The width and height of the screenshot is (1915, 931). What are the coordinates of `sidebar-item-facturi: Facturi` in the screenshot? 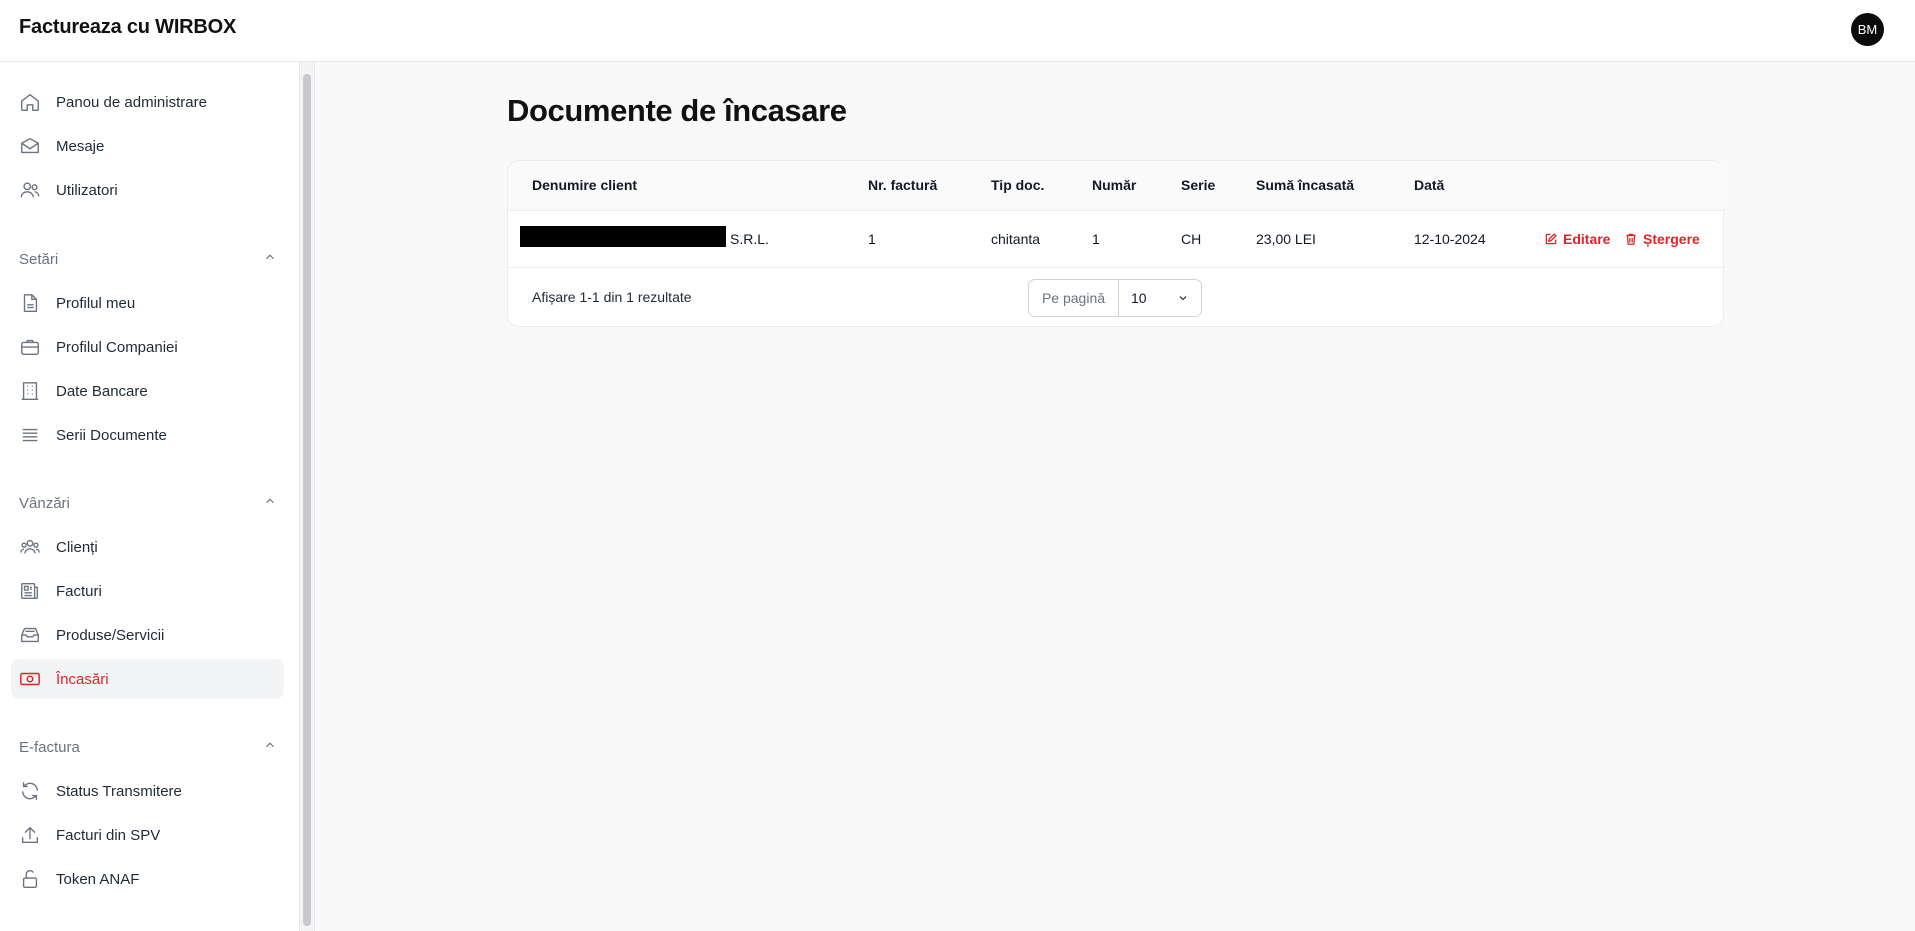 It's located at (147, 591).